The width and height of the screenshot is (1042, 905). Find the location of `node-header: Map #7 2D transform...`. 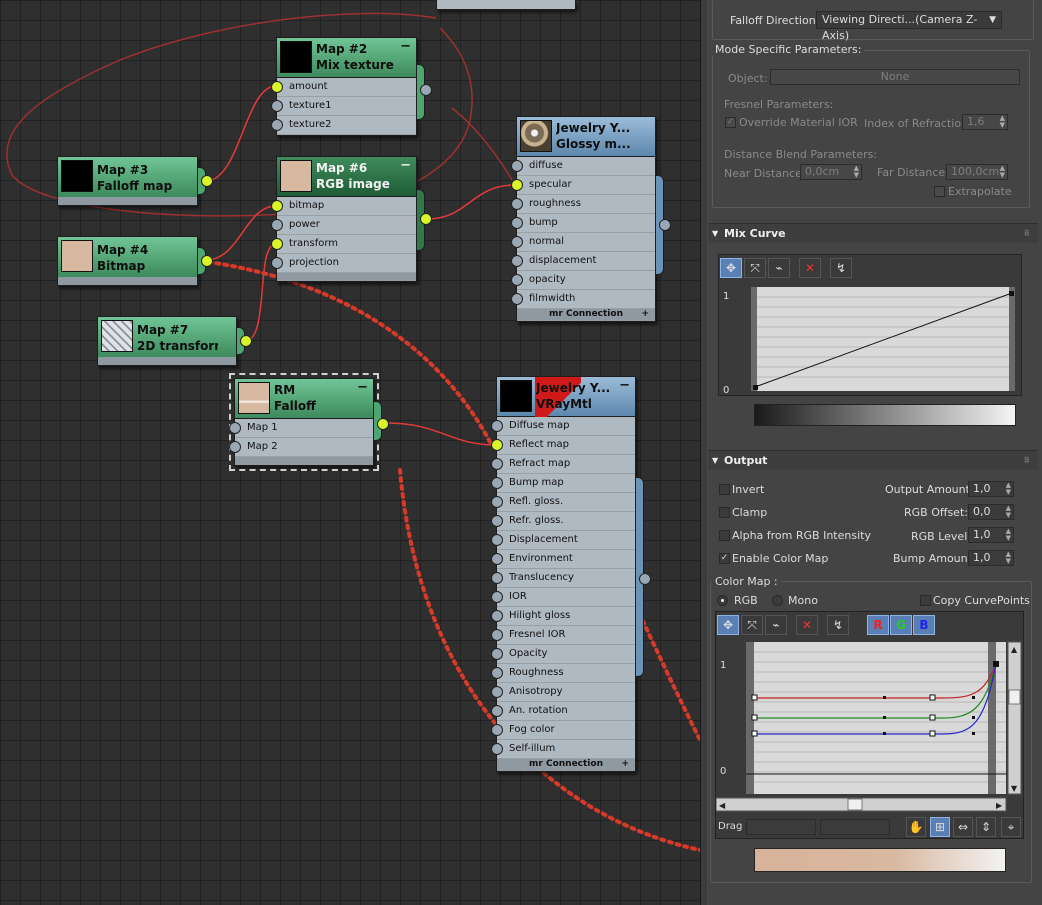

node-header: Map #7 2D transform... is located at coordinates (167, 337).